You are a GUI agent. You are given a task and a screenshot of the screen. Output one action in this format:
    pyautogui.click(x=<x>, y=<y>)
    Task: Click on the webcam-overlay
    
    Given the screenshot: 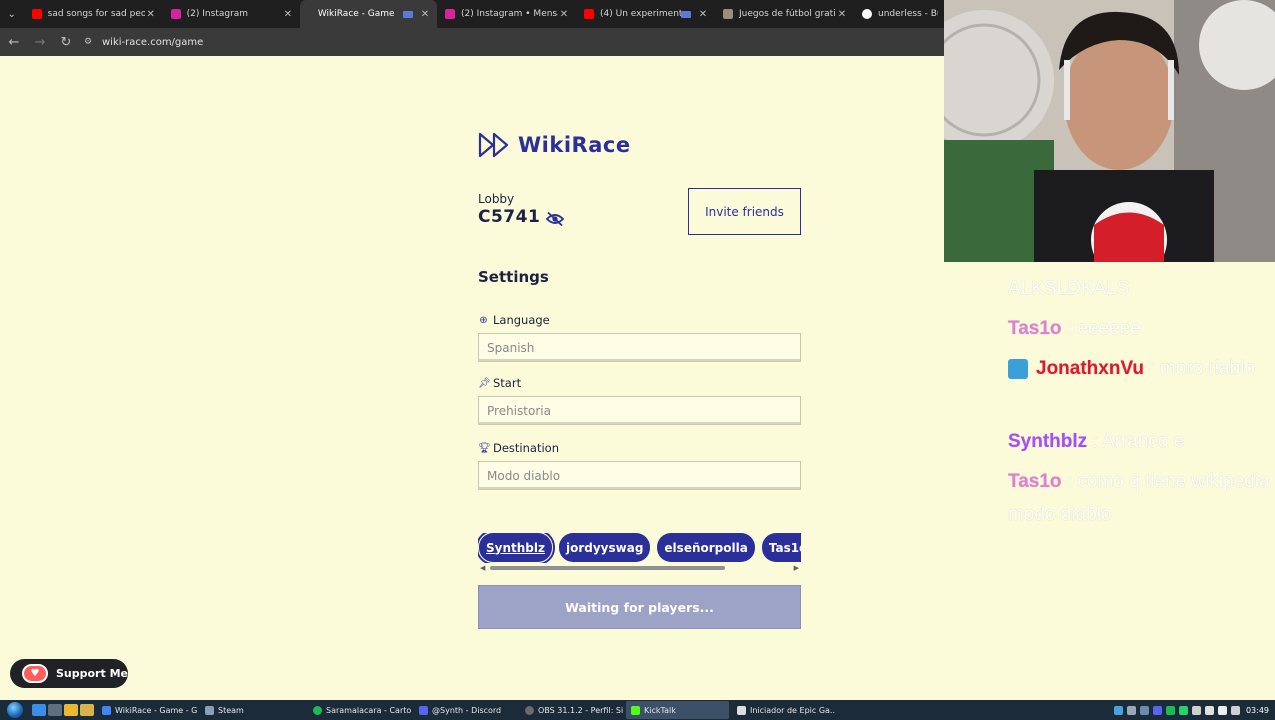 What is the action you would take?
    pyautogui.click(x=1109, y=131)
    